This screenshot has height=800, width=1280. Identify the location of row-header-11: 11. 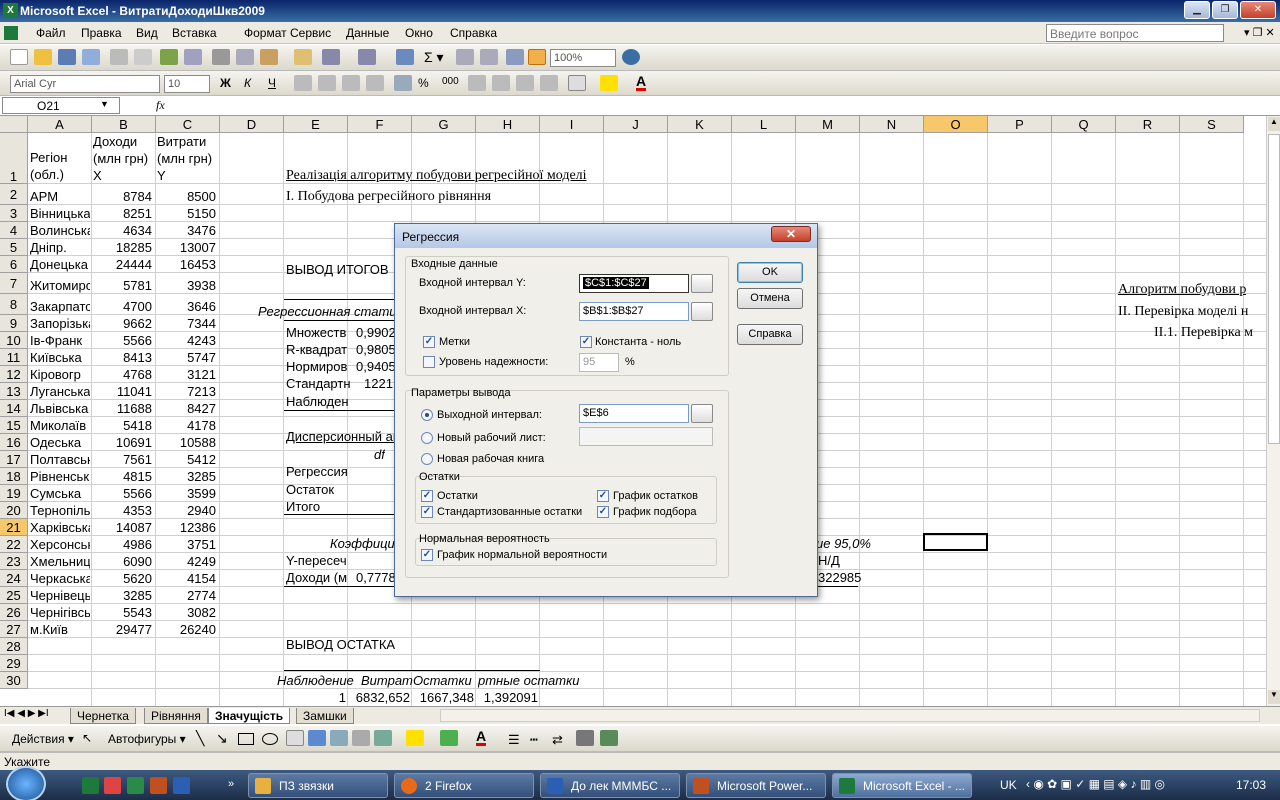
(14, 357).